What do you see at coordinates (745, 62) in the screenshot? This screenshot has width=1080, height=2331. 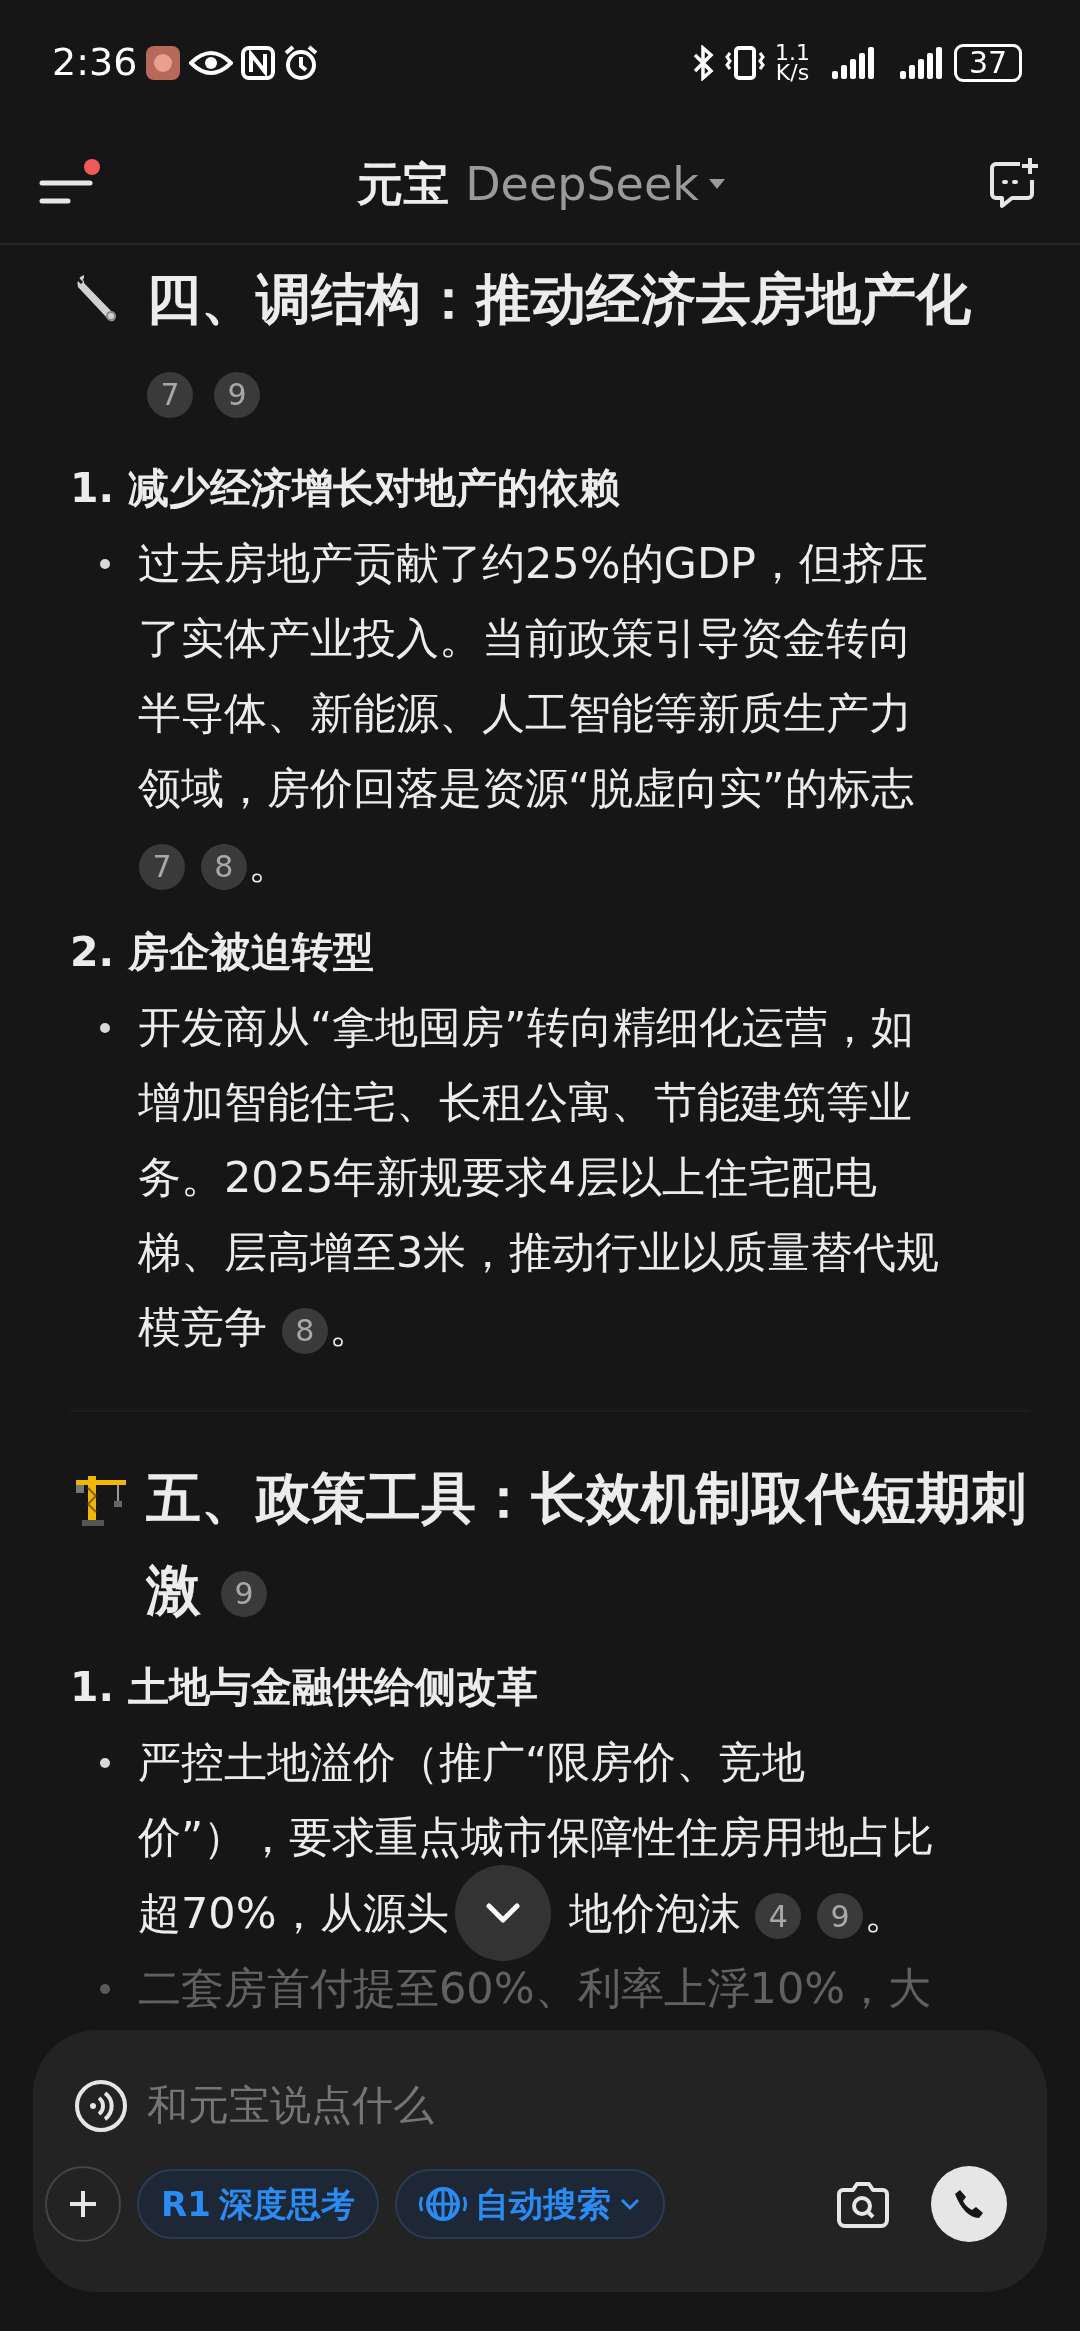 I see `vibrate-icon` at bounding box center [745, 62].